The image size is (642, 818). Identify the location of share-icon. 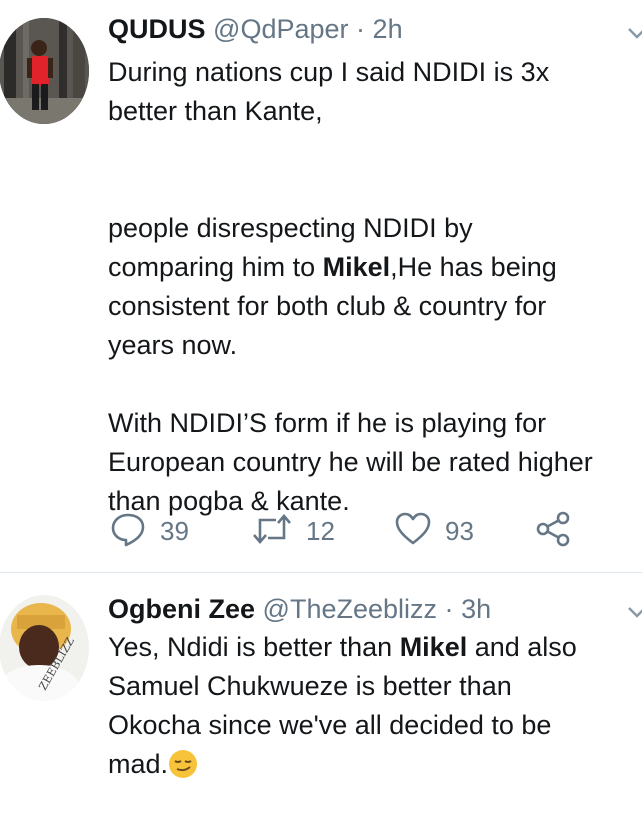
(553, 531).